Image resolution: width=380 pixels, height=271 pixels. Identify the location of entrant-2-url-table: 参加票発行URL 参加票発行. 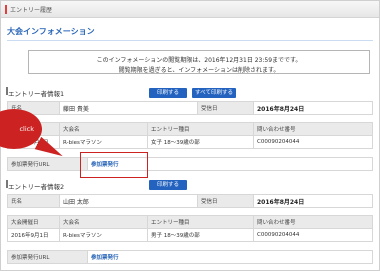
(190, 257).